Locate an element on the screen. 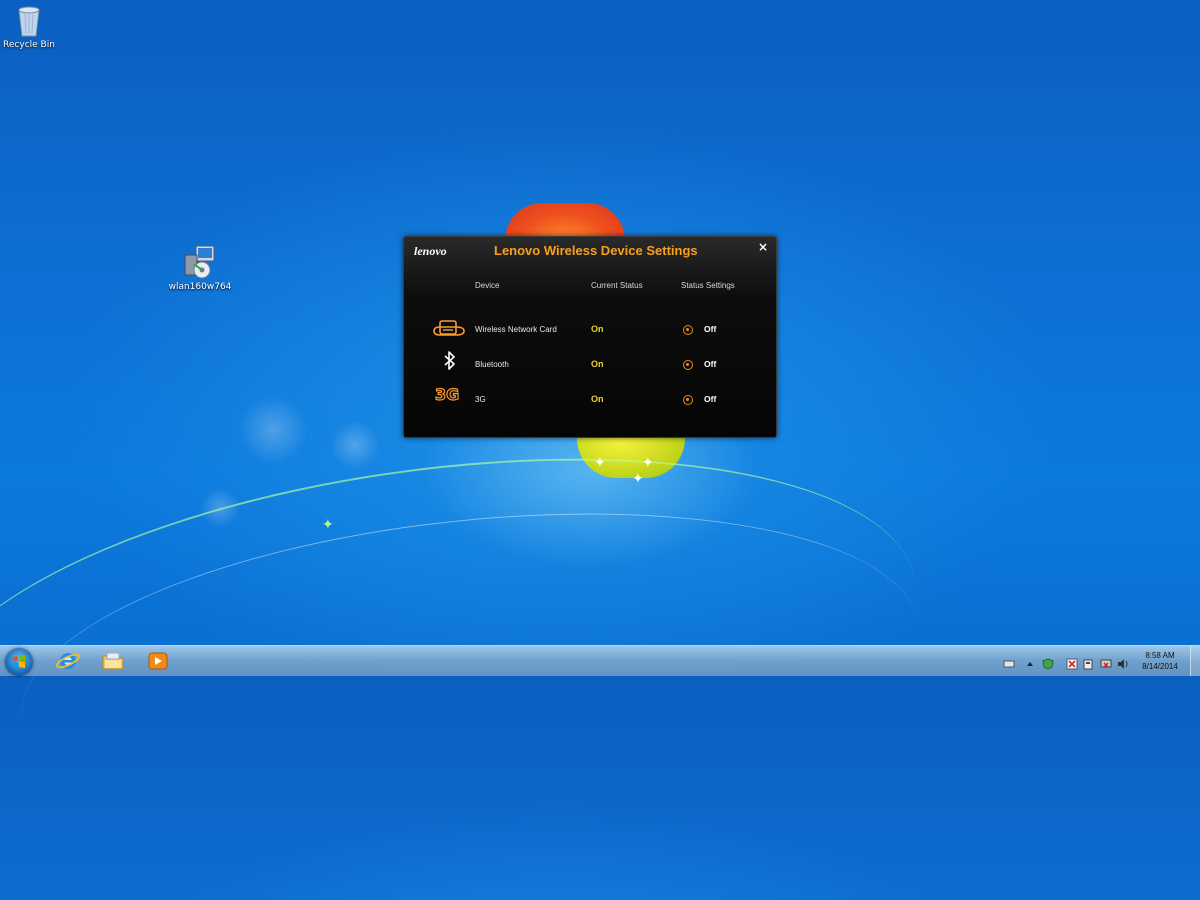 This screenshot has height=900, width=1200. clock-time: 8:58 AM is located at coordinates (1160, 655).